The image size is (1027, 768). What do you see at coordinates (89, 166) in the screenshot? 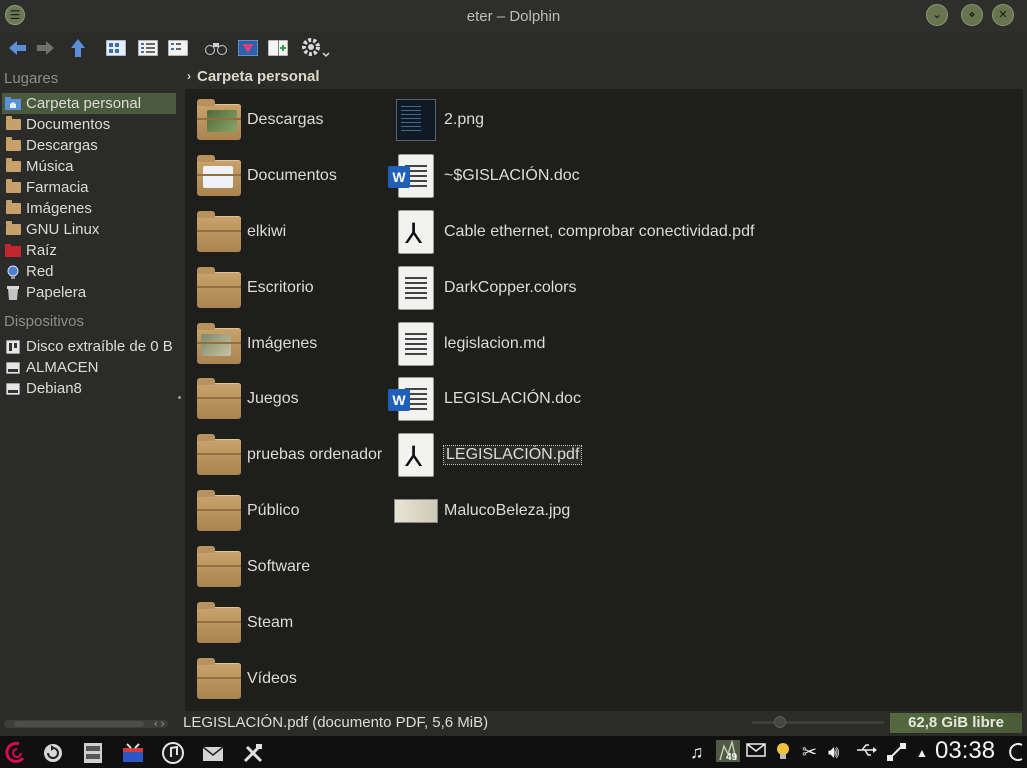
I see `sidebar-item-musica: Música` at bounding box center [89, 166].